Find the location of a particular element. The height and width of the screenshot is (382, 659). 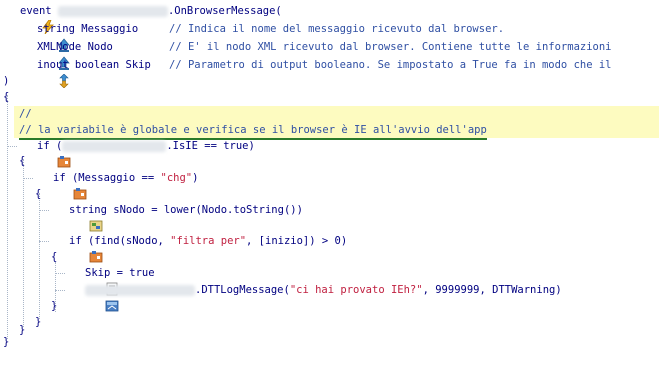

lightning-icon is located at coordinates (28, 19).